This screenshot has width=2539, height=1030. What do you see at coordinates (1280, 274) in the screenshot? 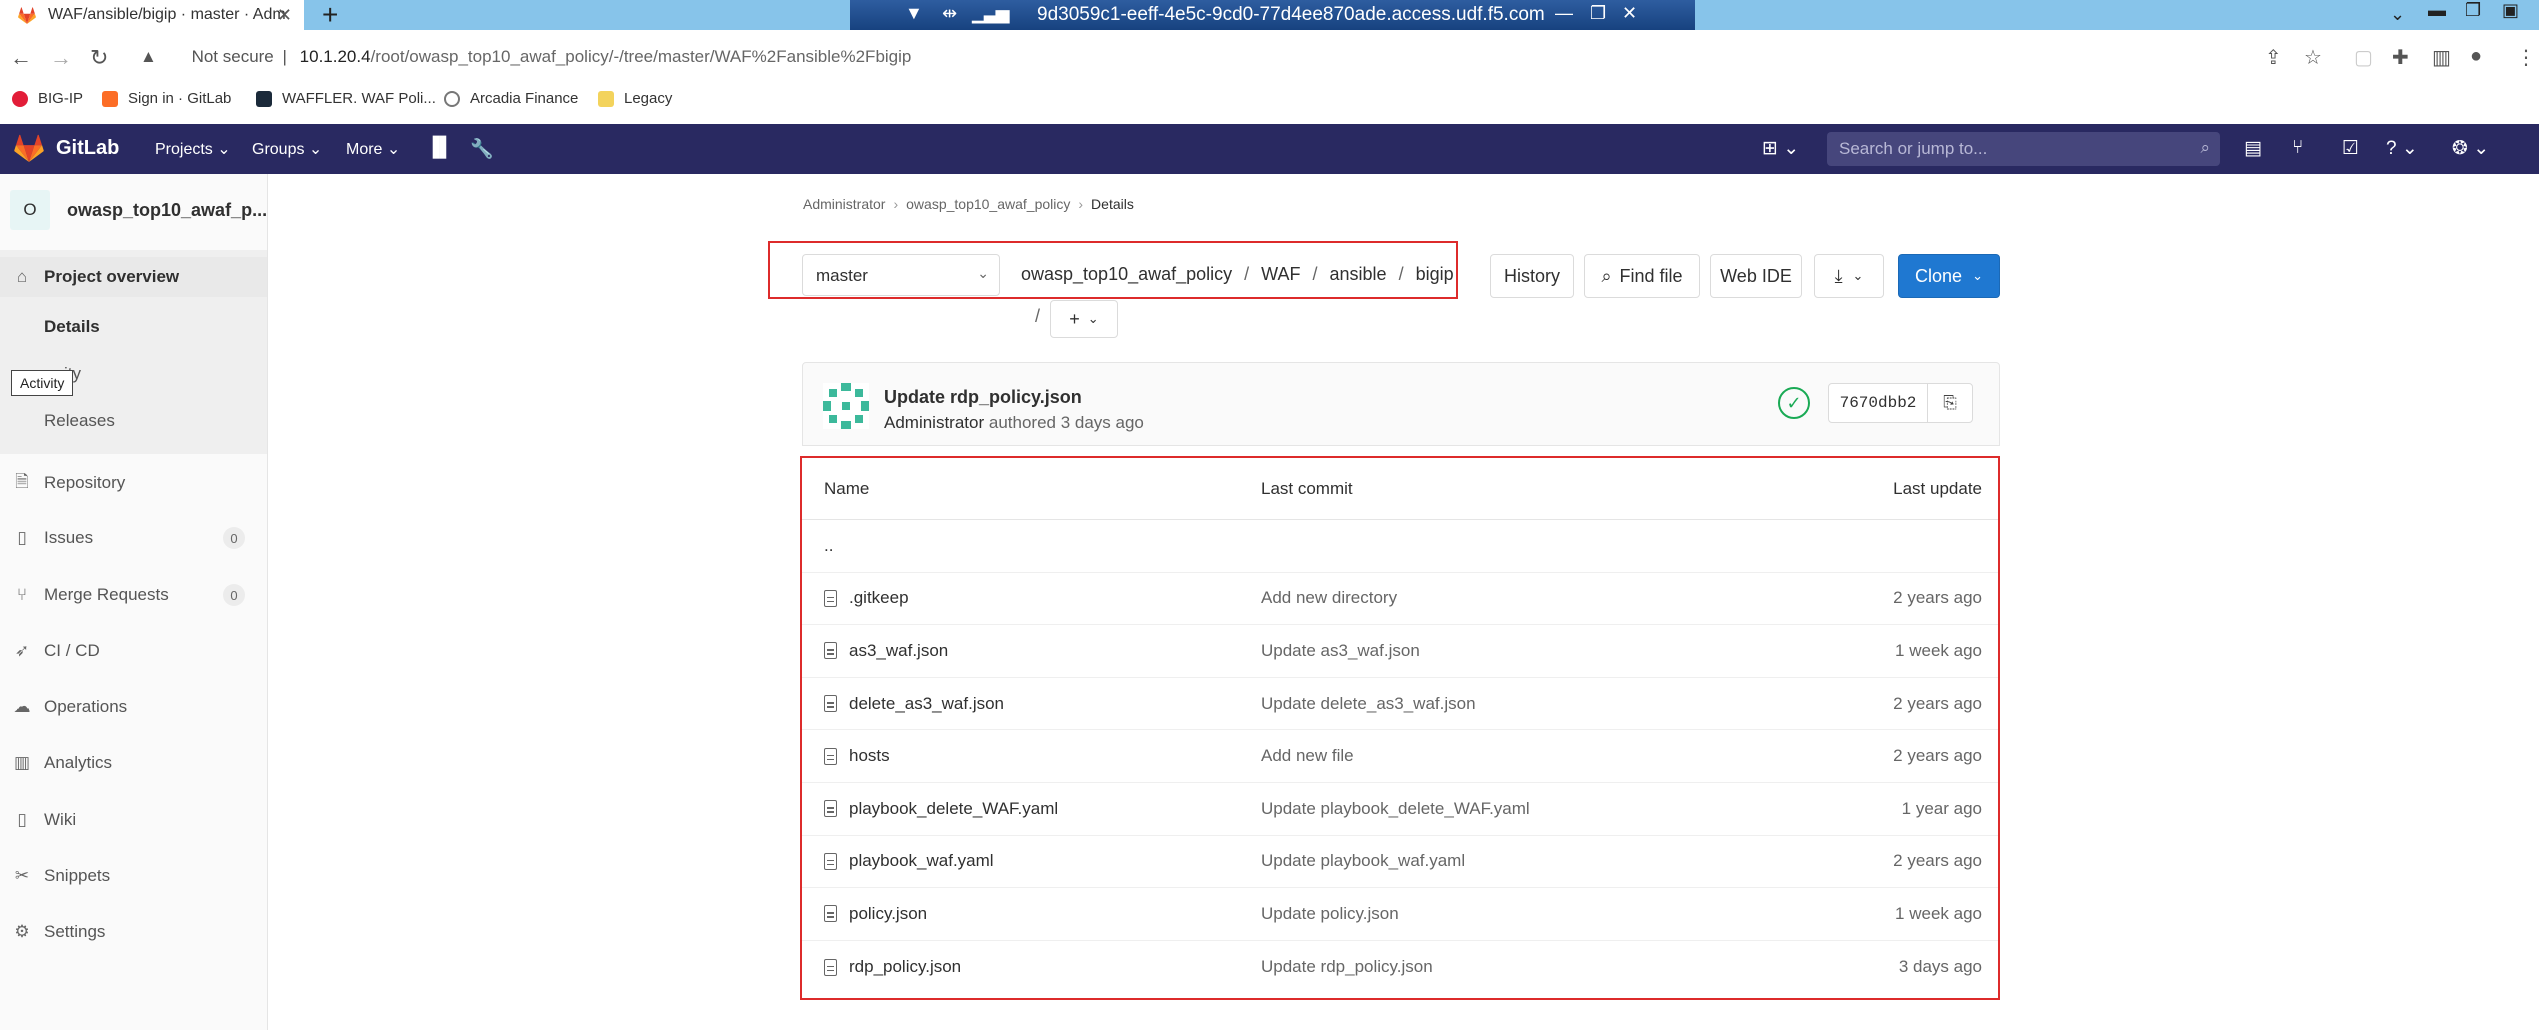
I see `path-segment-waf: WAF` at bounding box center [1280, 274].